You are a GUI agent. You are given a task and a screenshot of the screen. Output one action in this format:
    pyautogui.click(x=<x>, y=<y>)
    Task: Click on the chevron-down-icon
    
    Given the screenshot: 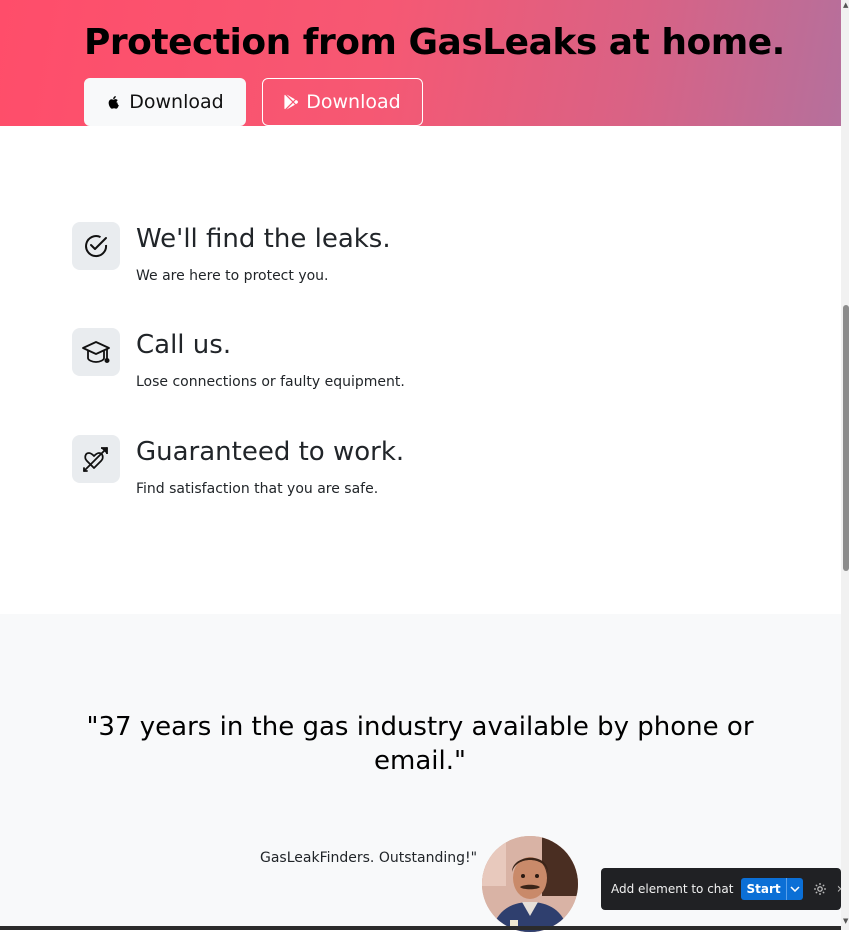 What is the action you would take?
    pyautogui.click(x=794, y=889)
    